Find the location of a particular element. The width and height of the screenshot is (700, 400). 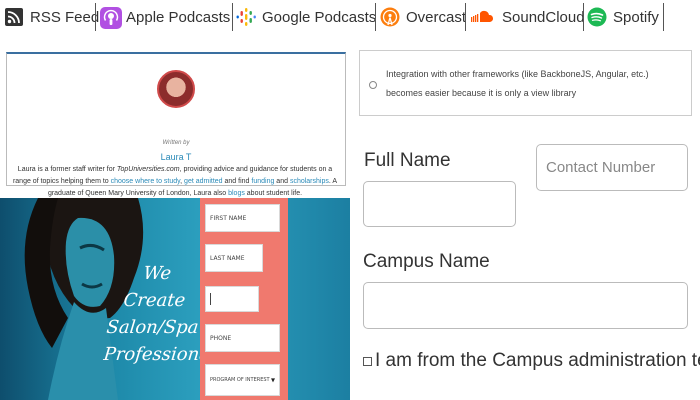

bio-text: and find is located at coordinates (237, 181).